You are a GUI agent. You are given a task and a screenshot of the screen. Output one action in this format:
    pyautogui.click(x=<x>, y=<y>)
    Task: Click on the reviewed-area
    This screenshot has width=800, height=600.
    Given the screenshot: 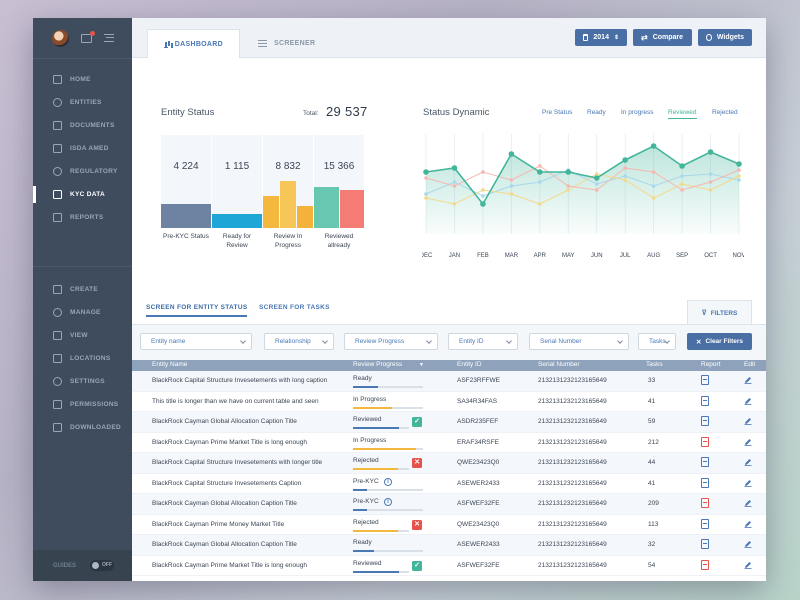 What is the action you would take?
    pyautogui.click(x=582, y=190)
    